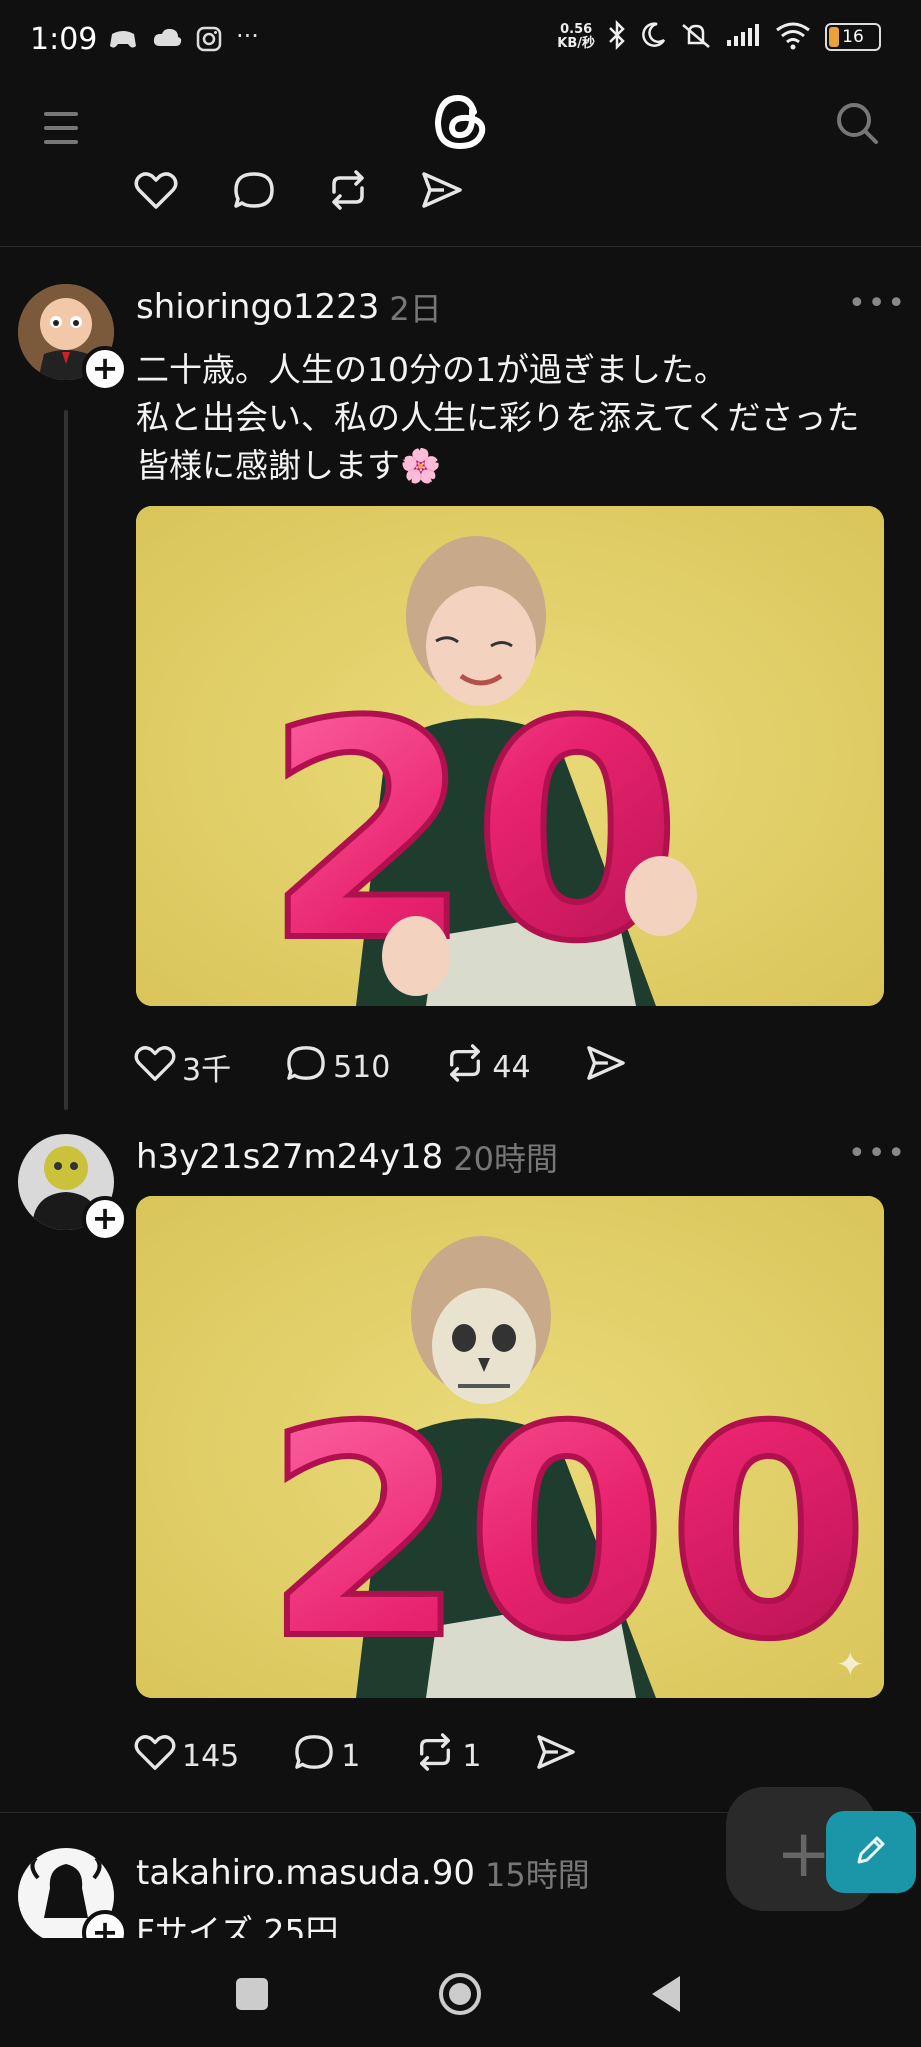  What do you see at coordinates (386, 1923) in the screenshot?
I see `post3-text-clip: Fサイズ 25円` at bounding box center [386, 1923].